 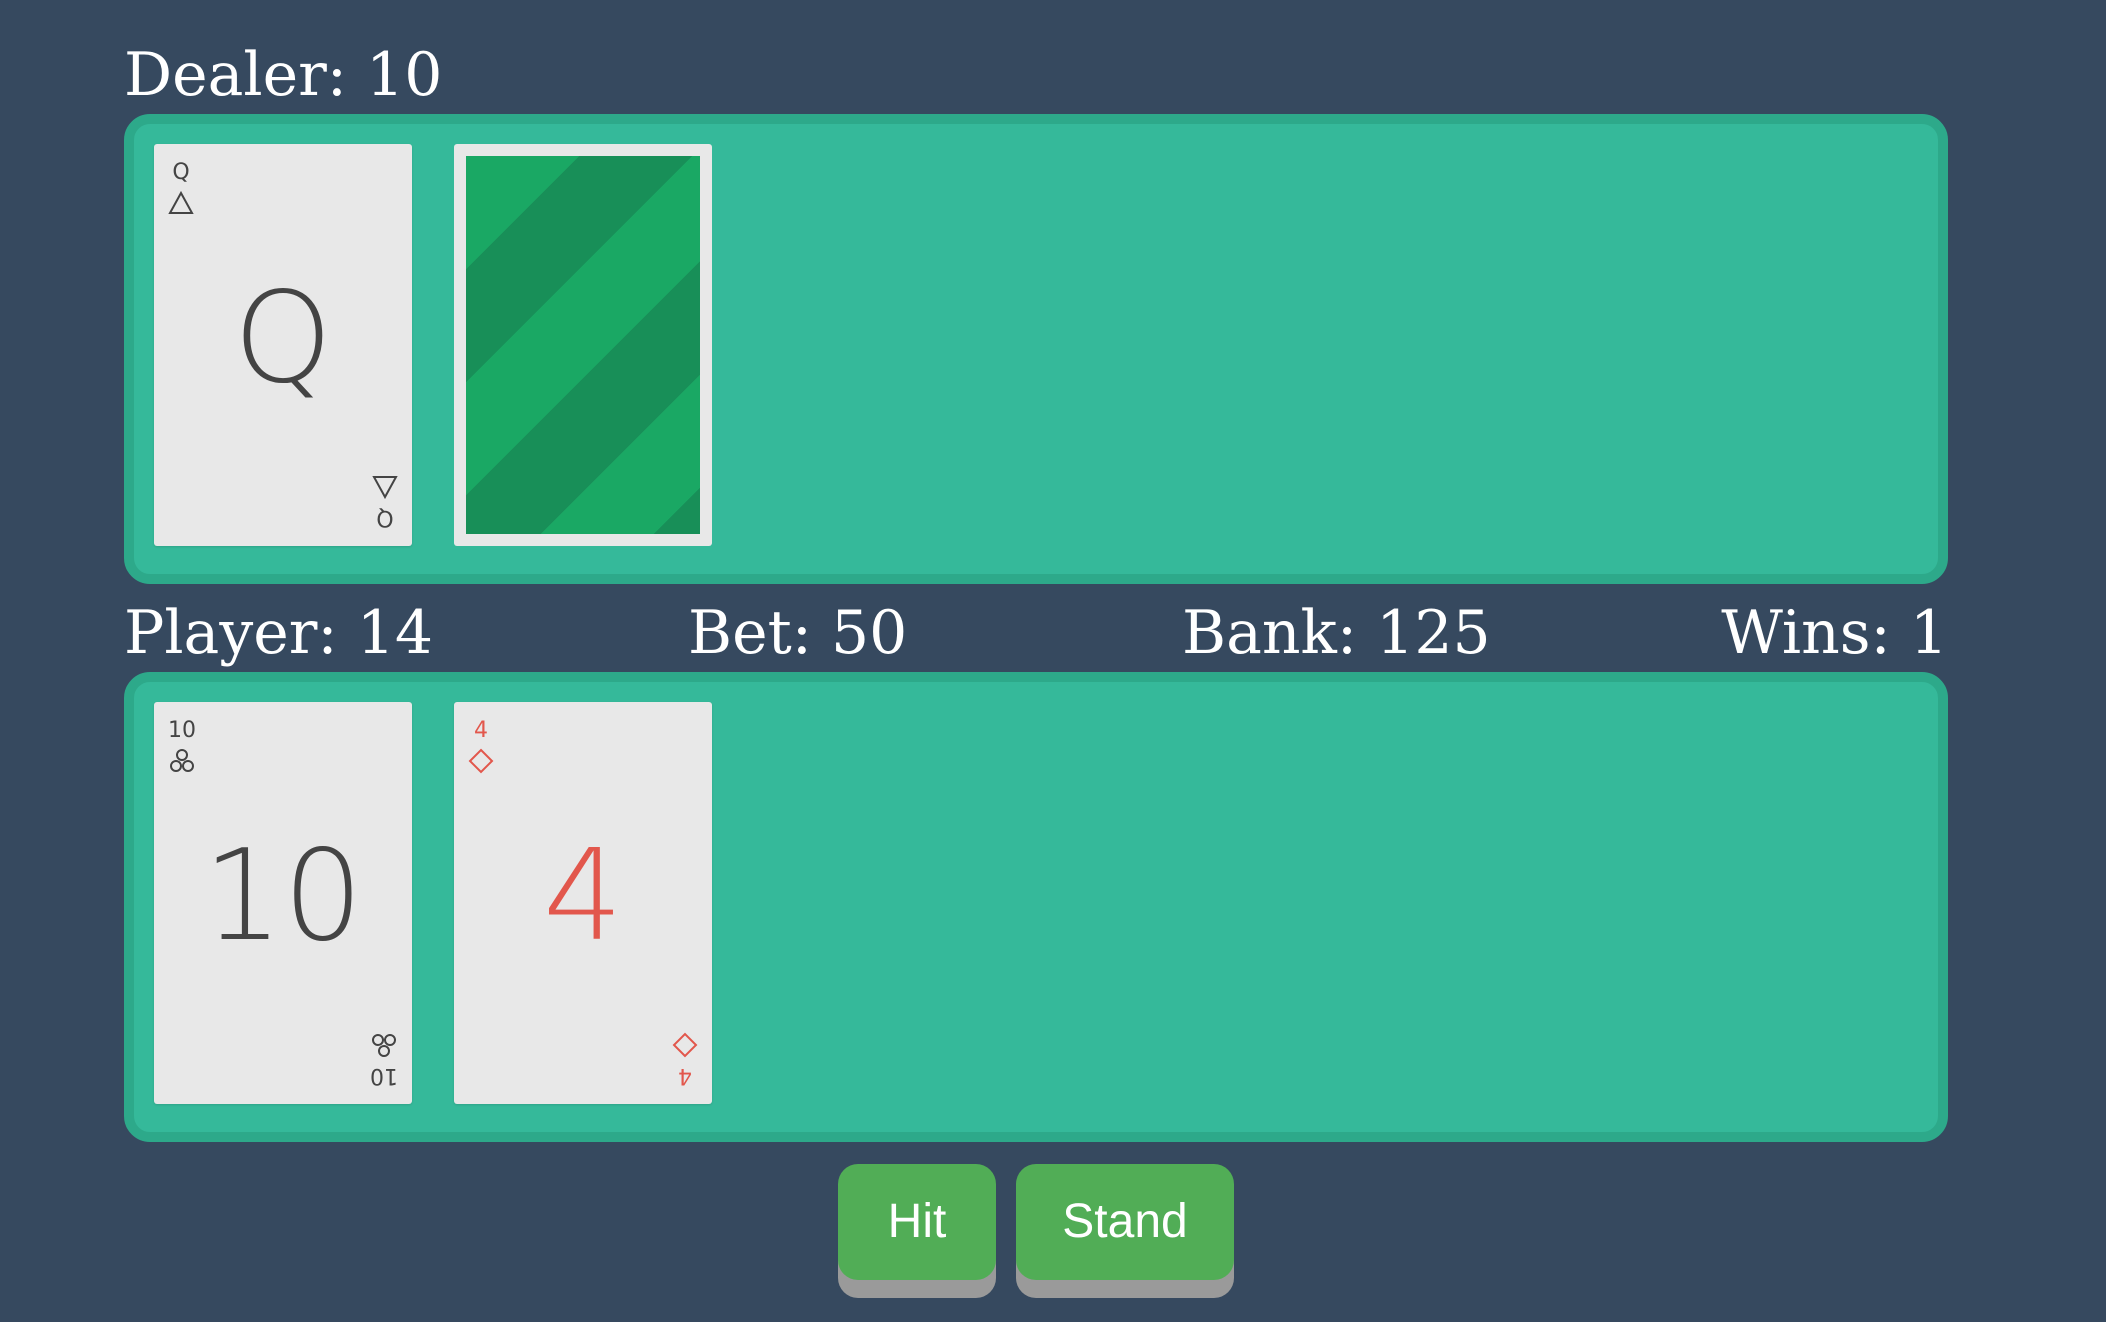 I want to click on bet-label: Bet: 50, so click(x=798, y=633).